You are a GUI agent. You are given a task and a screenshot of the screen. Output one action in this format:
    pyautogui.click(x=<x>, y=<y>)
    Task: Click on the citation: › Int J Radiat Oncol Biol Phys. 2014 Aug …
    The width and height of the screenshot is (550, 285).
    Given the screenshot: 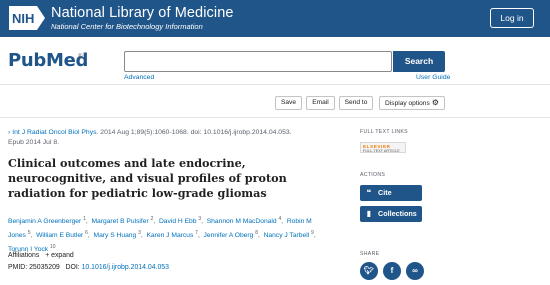 What is the action you would take?
    pyautogui.click(x=173, y=138)
    